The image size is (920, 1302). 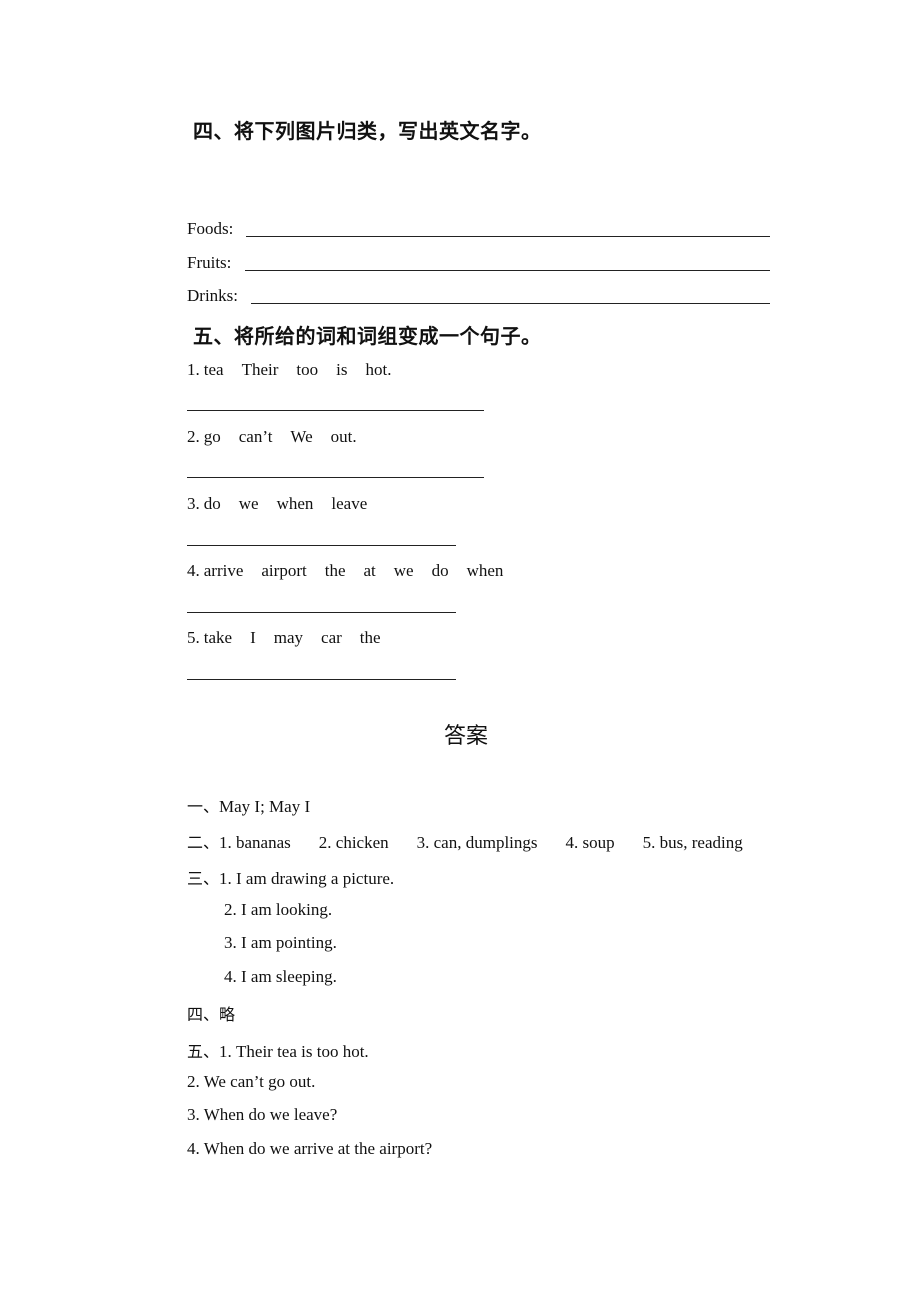 I want to click on question-number: 4., so click(x=193, y=570).